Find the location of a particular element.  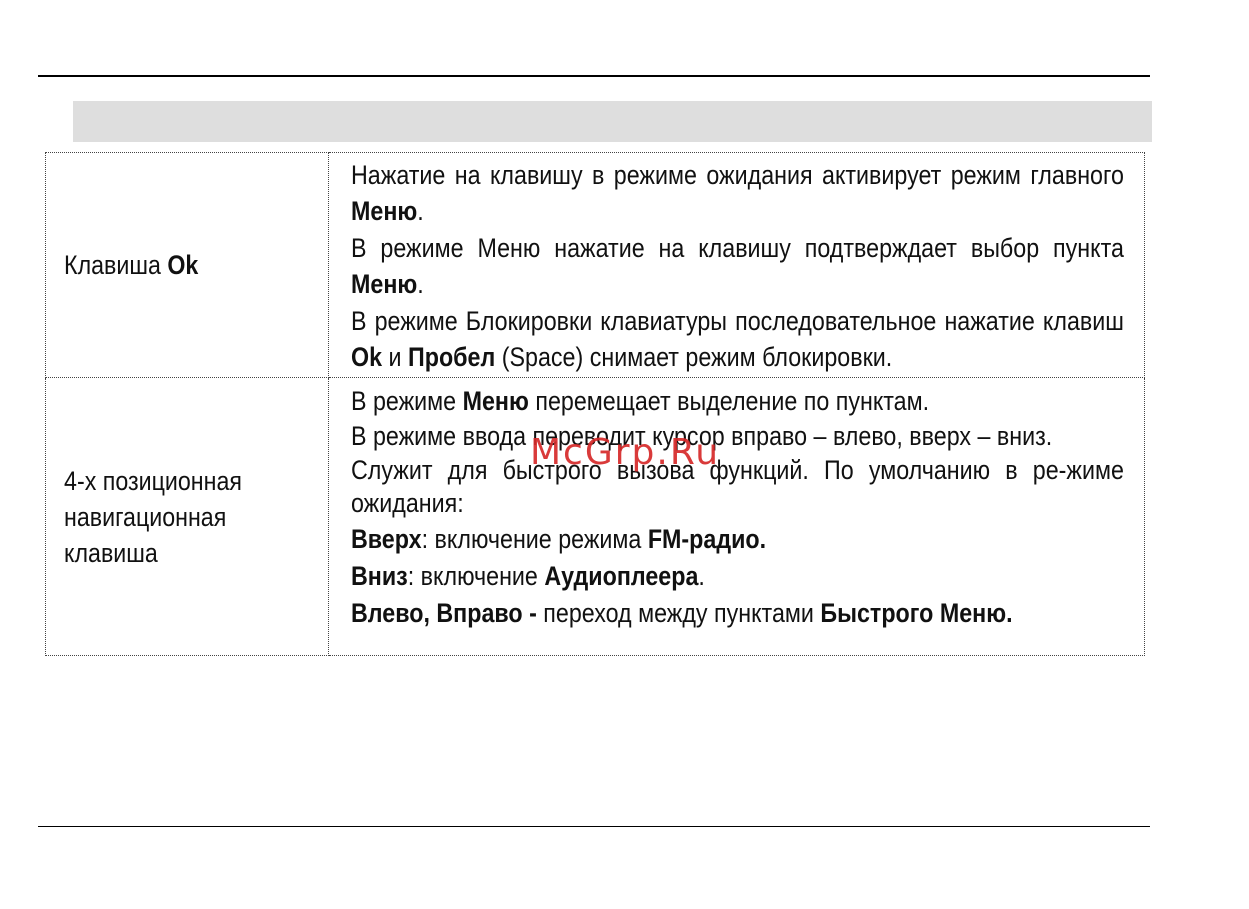

key-name-cell: Клавиша Ok is located at coordinates (187, 265).